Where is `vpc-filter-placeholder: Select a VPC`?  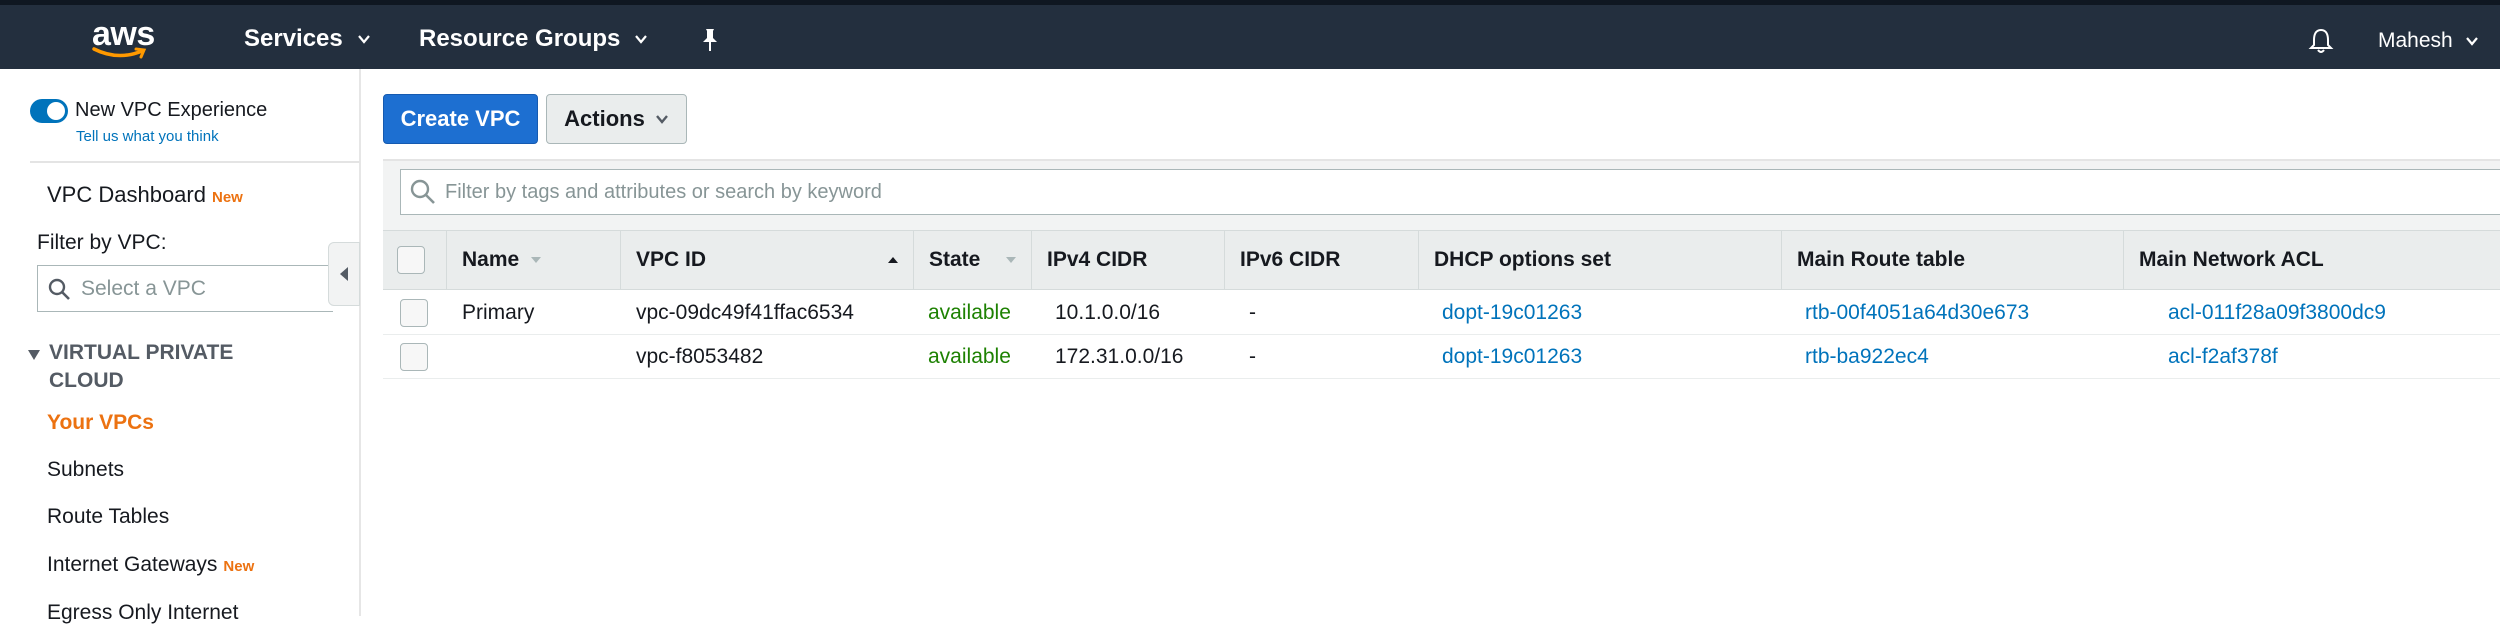 vpc-filter-placeholder: Select a VPC is located at coordinates (143, 288).